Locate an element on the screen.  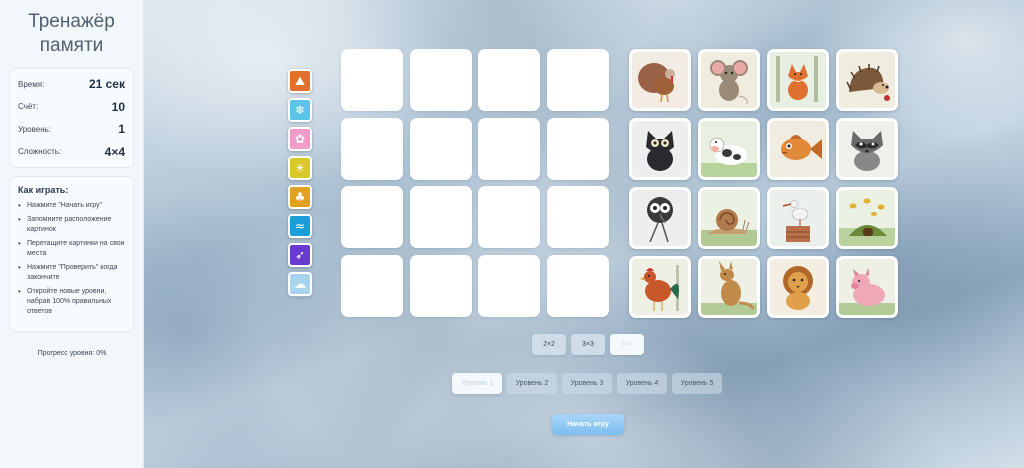
level-button: Уровень 5 is located at coordinates (697, 383).